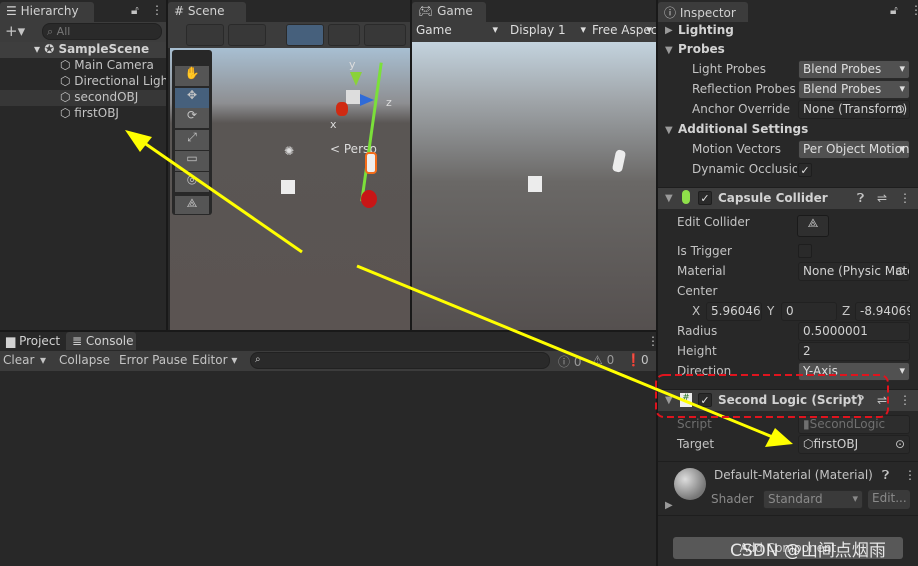 Image resolution: width=918 pixels, height=566 pixels. Describe the element at coordinates (288, 187) in the screenshot. I see `cube-object` at that location.